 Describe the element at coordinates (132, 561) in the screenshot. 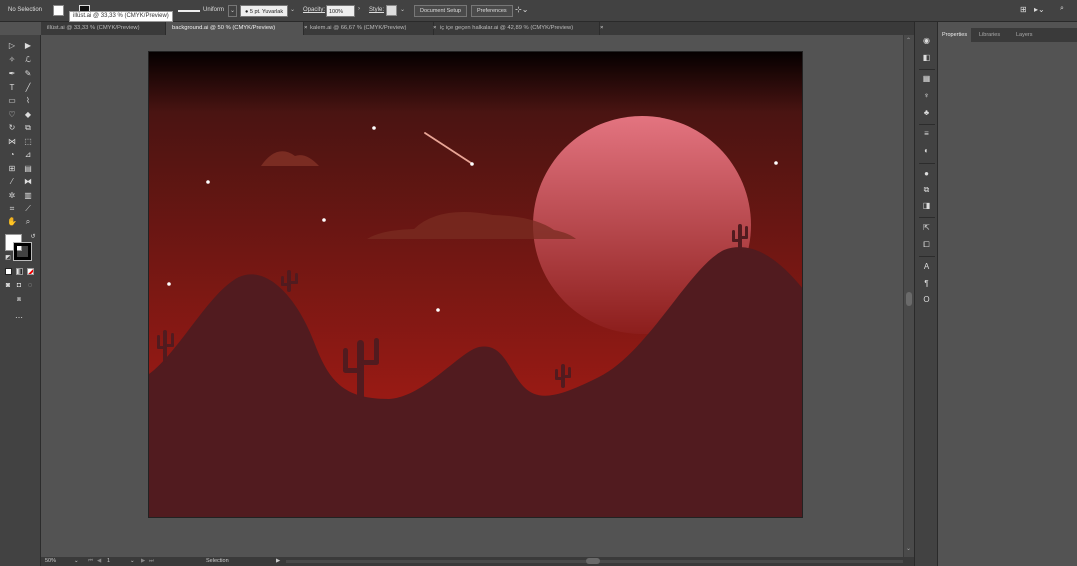

I see `artboard-dropdown-icon: ⌄` at that location.